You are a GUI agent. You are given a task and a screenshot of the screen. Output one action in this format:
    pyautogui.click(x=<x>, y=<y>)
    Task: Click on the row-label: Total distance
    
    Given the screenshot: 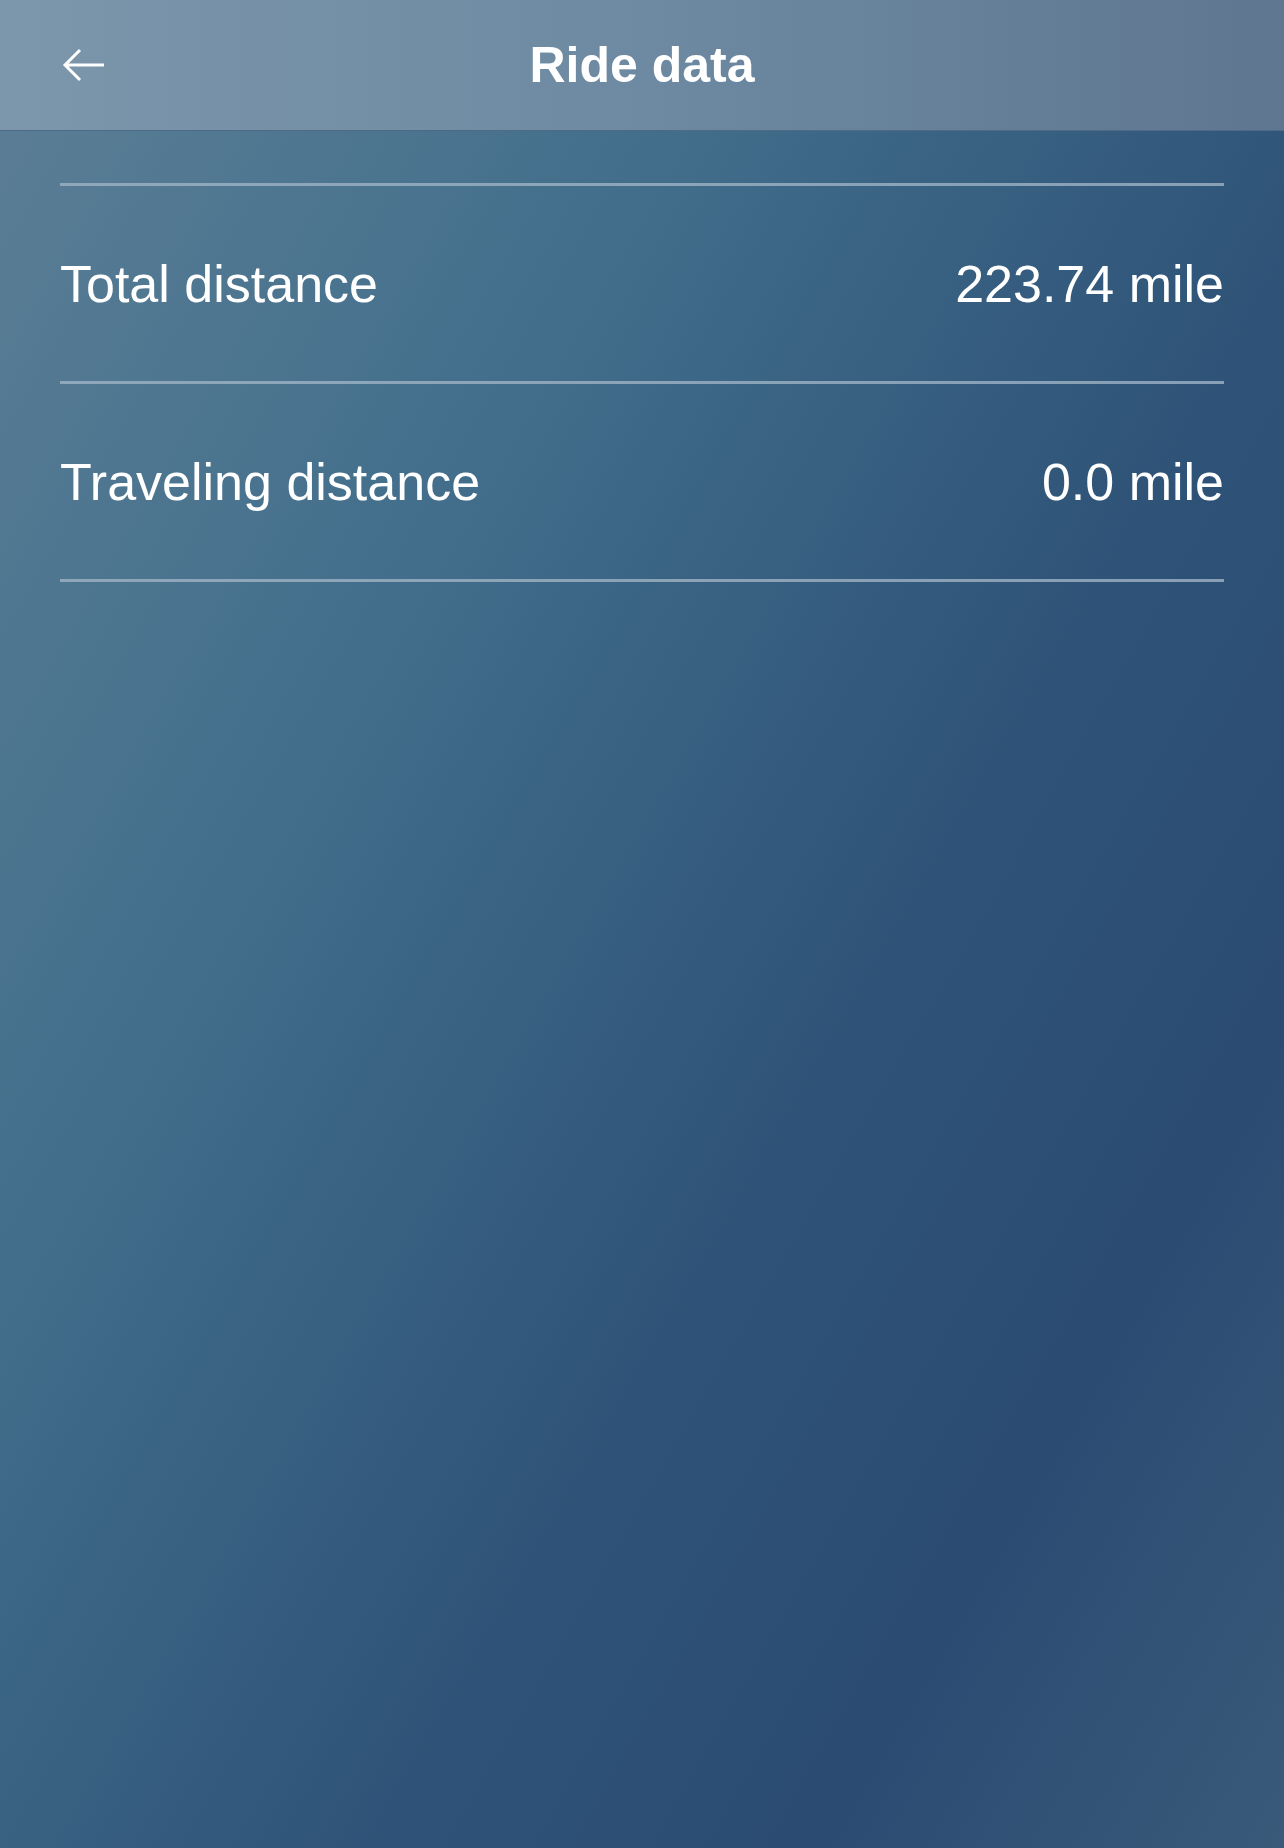 What is the action you would take?
    pyautogui.click(x=219, y=284)
    